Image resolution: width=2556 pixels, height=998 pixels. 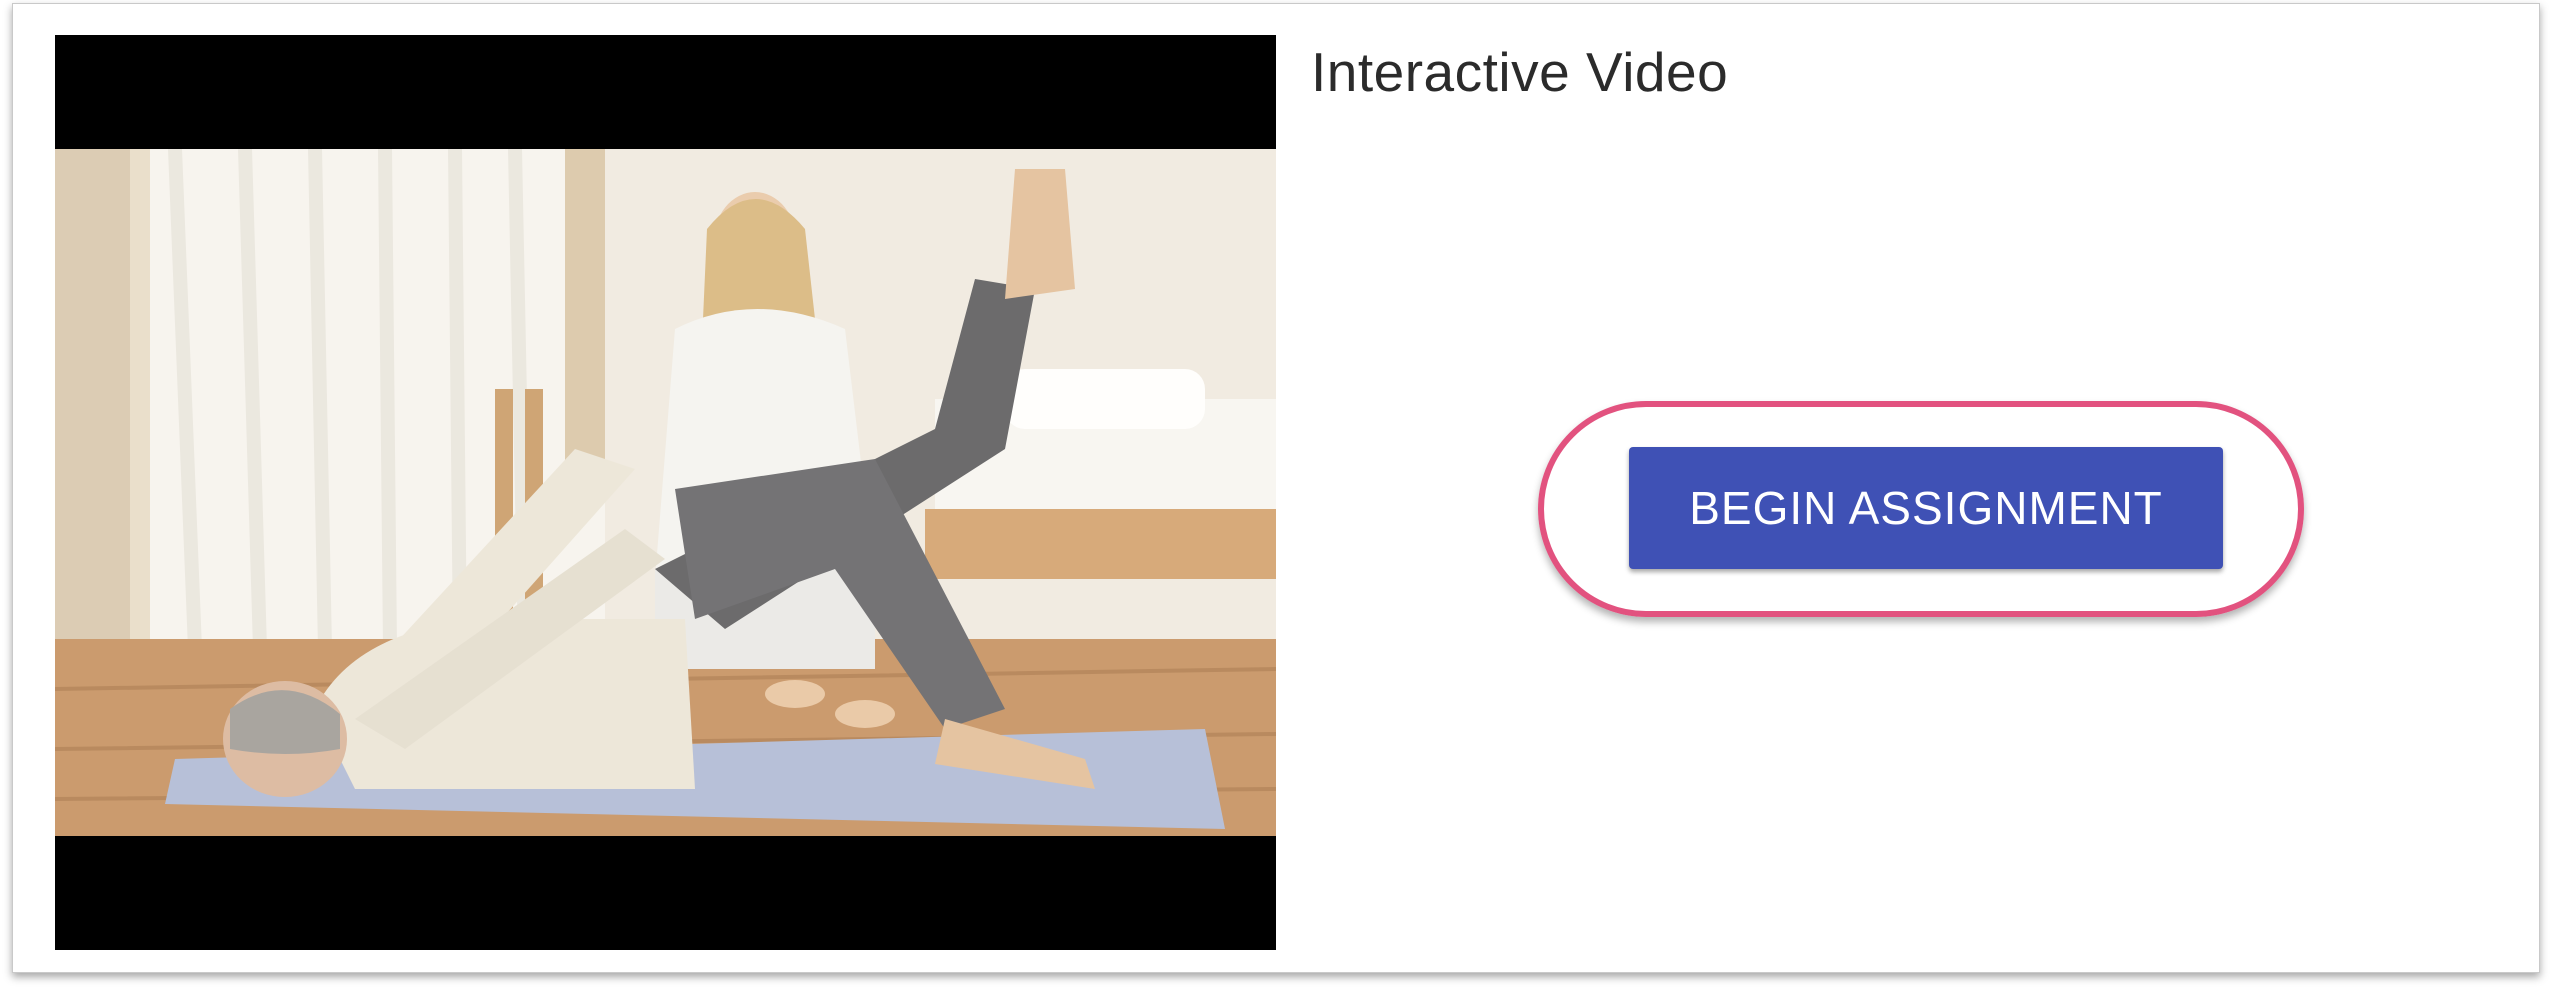 What do you see at coordinates (1520, 72) in the screenshot?
I see `page-title: Interactive Video` at bounding box center [1520, 72].